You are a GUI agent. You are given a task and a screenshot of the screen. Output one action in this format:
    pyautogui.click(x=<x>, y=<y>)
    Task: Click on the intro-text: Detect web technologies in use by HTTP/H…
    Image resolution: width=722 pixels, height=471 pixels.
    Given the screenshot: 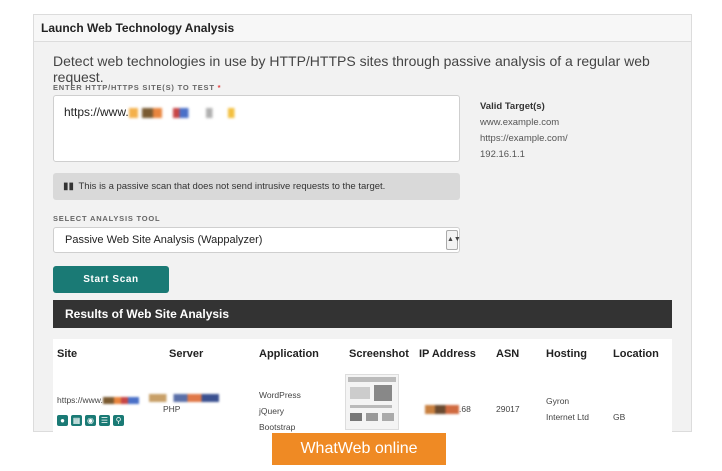 What is the action you would take?
    pyautogui.click(x=351, y=69)
    